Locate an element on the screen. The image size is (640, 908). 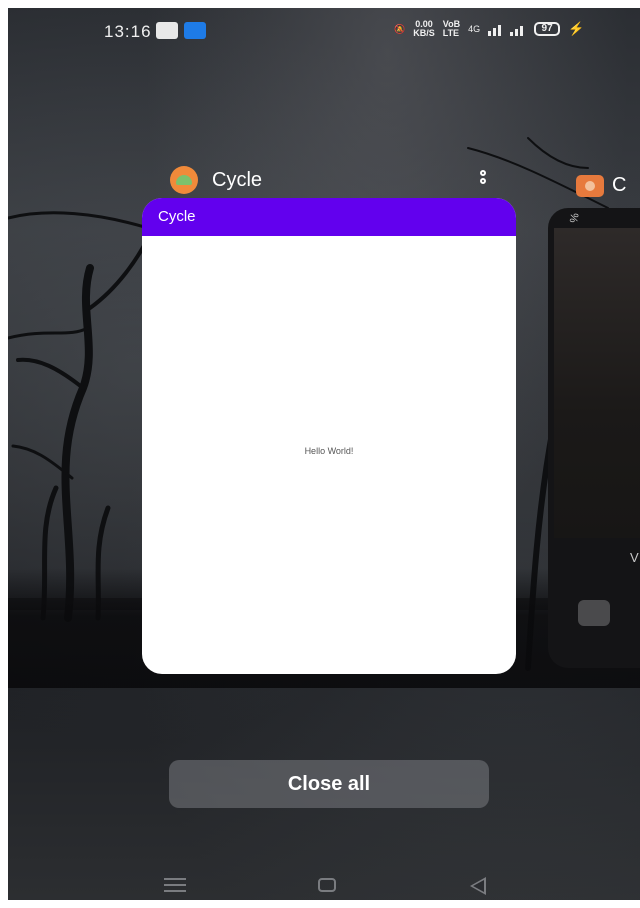
recent-app-name: Cycle is located at coordinates (237, 179).